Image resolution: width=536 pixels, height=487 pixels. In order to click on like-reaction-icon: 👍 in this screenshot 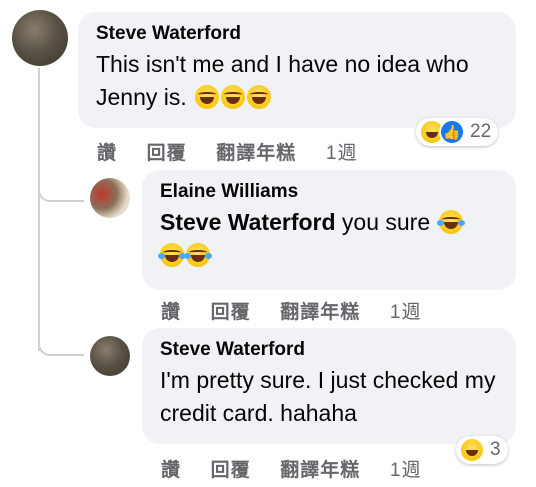, I will do `click(452, 132)`.